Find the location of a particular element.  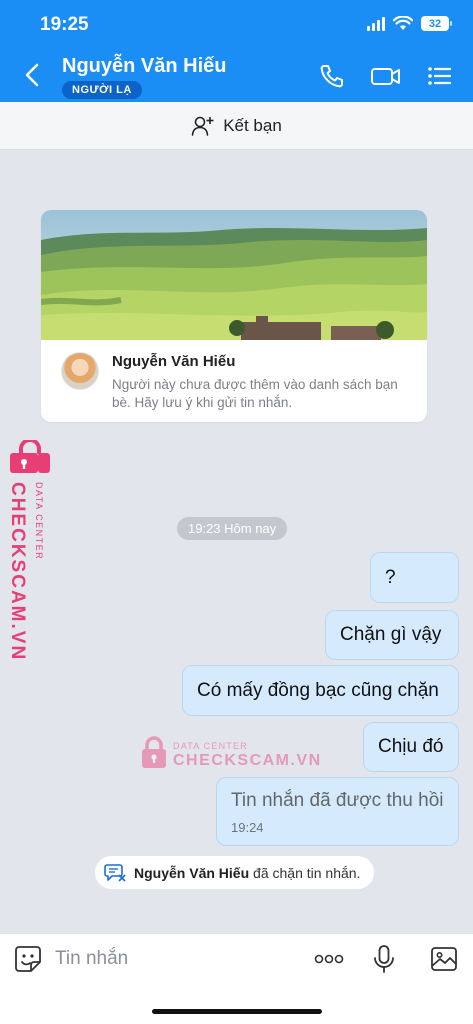

add-friend-button: Kết bạn is located at coordinates (236, 126).